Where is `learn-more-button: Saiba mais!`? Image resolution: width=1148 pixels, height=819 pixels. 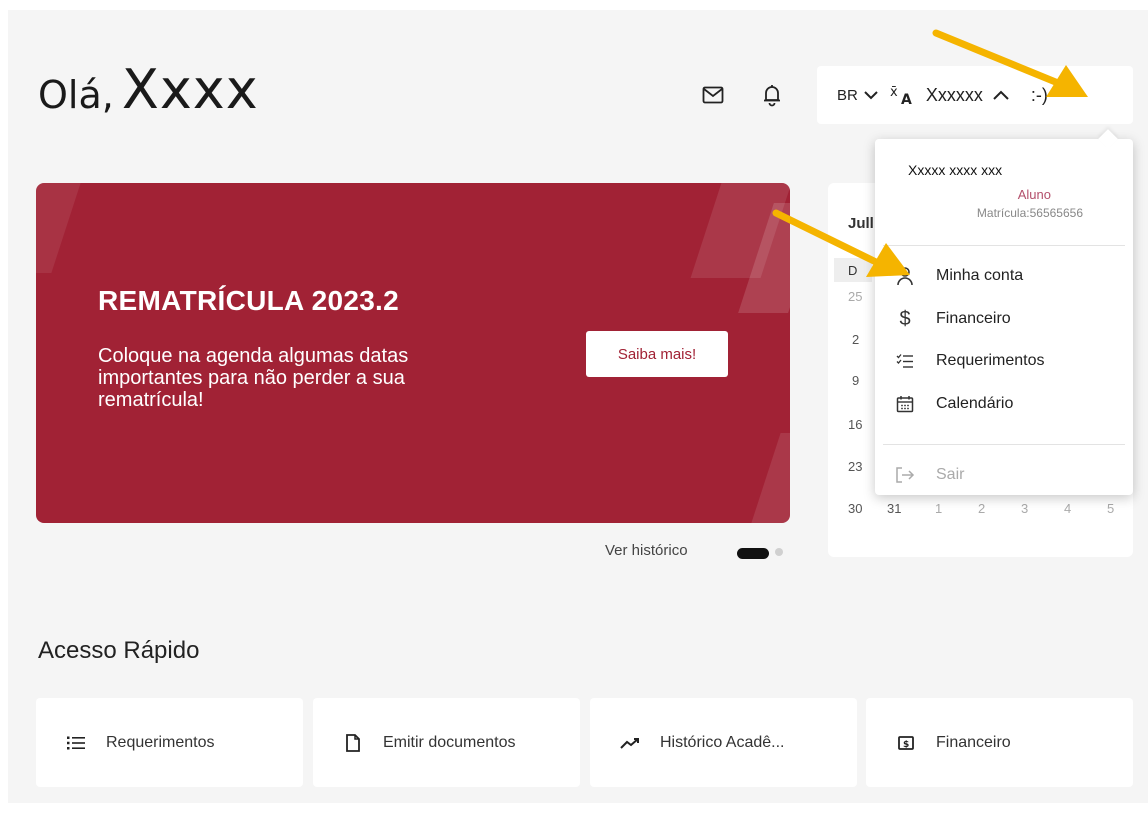
learn-more-button: Saiba mais! is located at coordinates (657, 354).